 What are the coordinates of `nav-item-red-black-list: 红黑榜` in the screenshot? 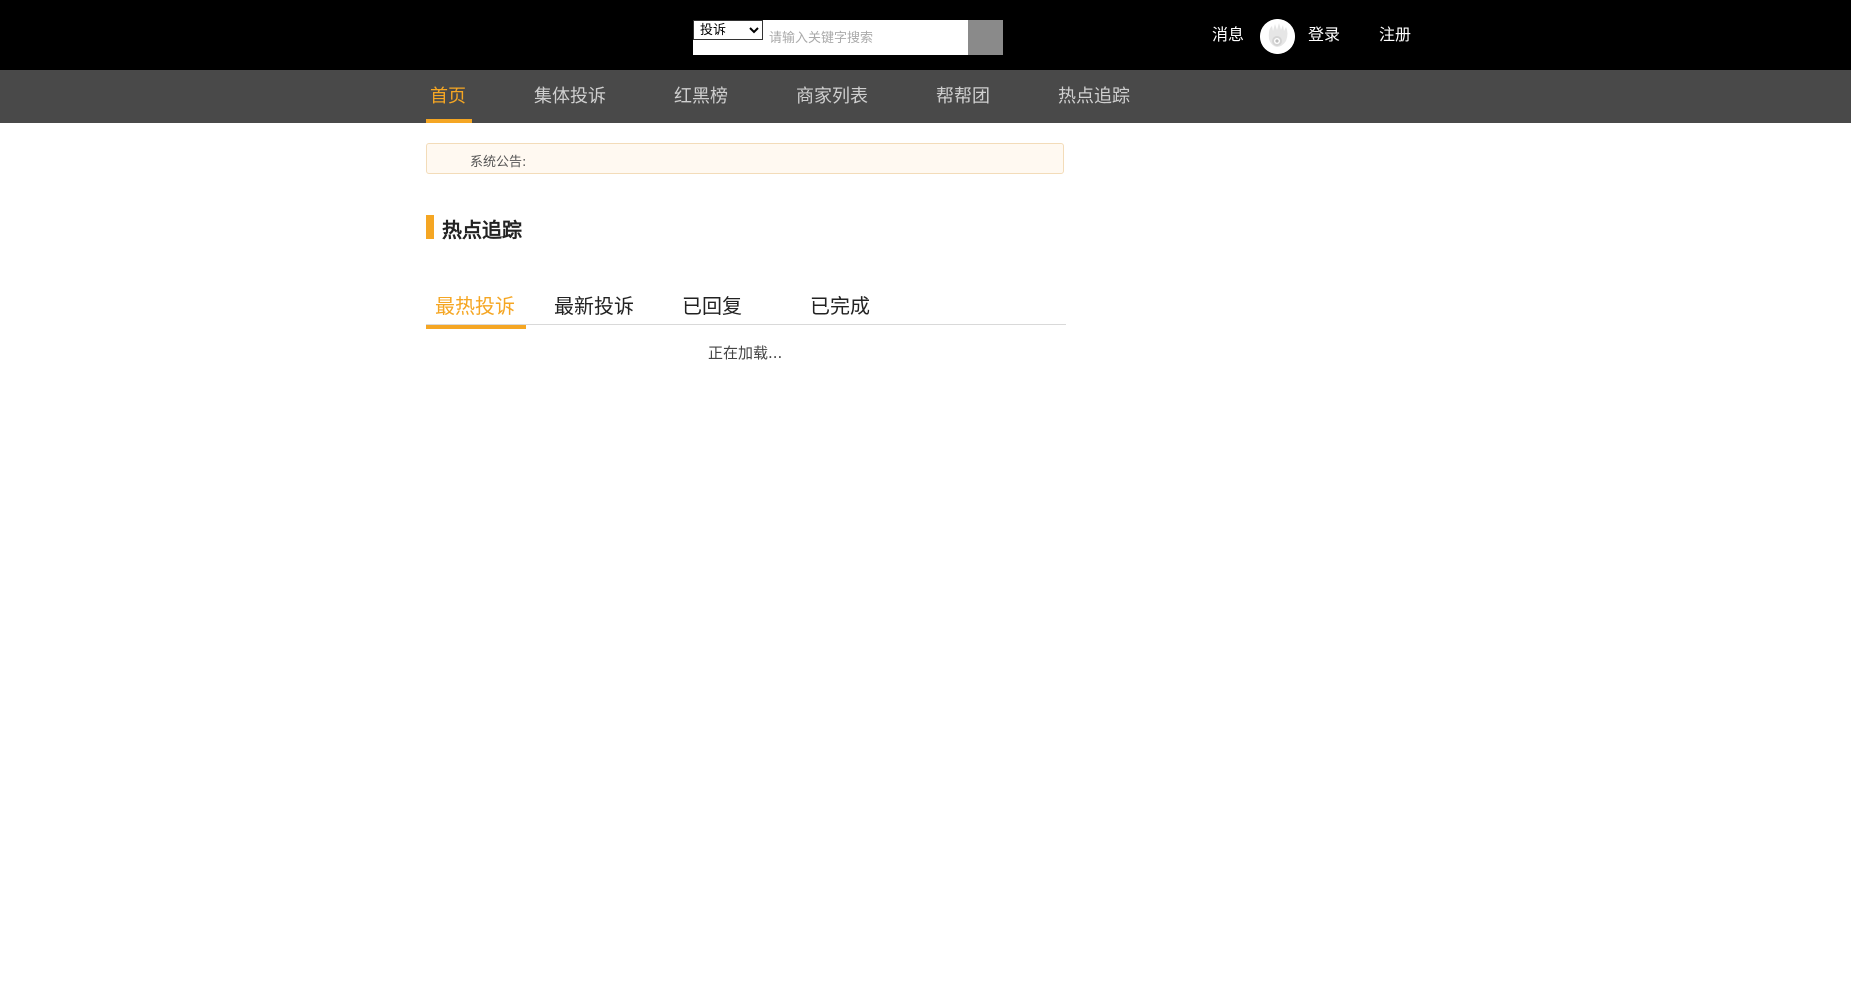 It's located at (701, 96).